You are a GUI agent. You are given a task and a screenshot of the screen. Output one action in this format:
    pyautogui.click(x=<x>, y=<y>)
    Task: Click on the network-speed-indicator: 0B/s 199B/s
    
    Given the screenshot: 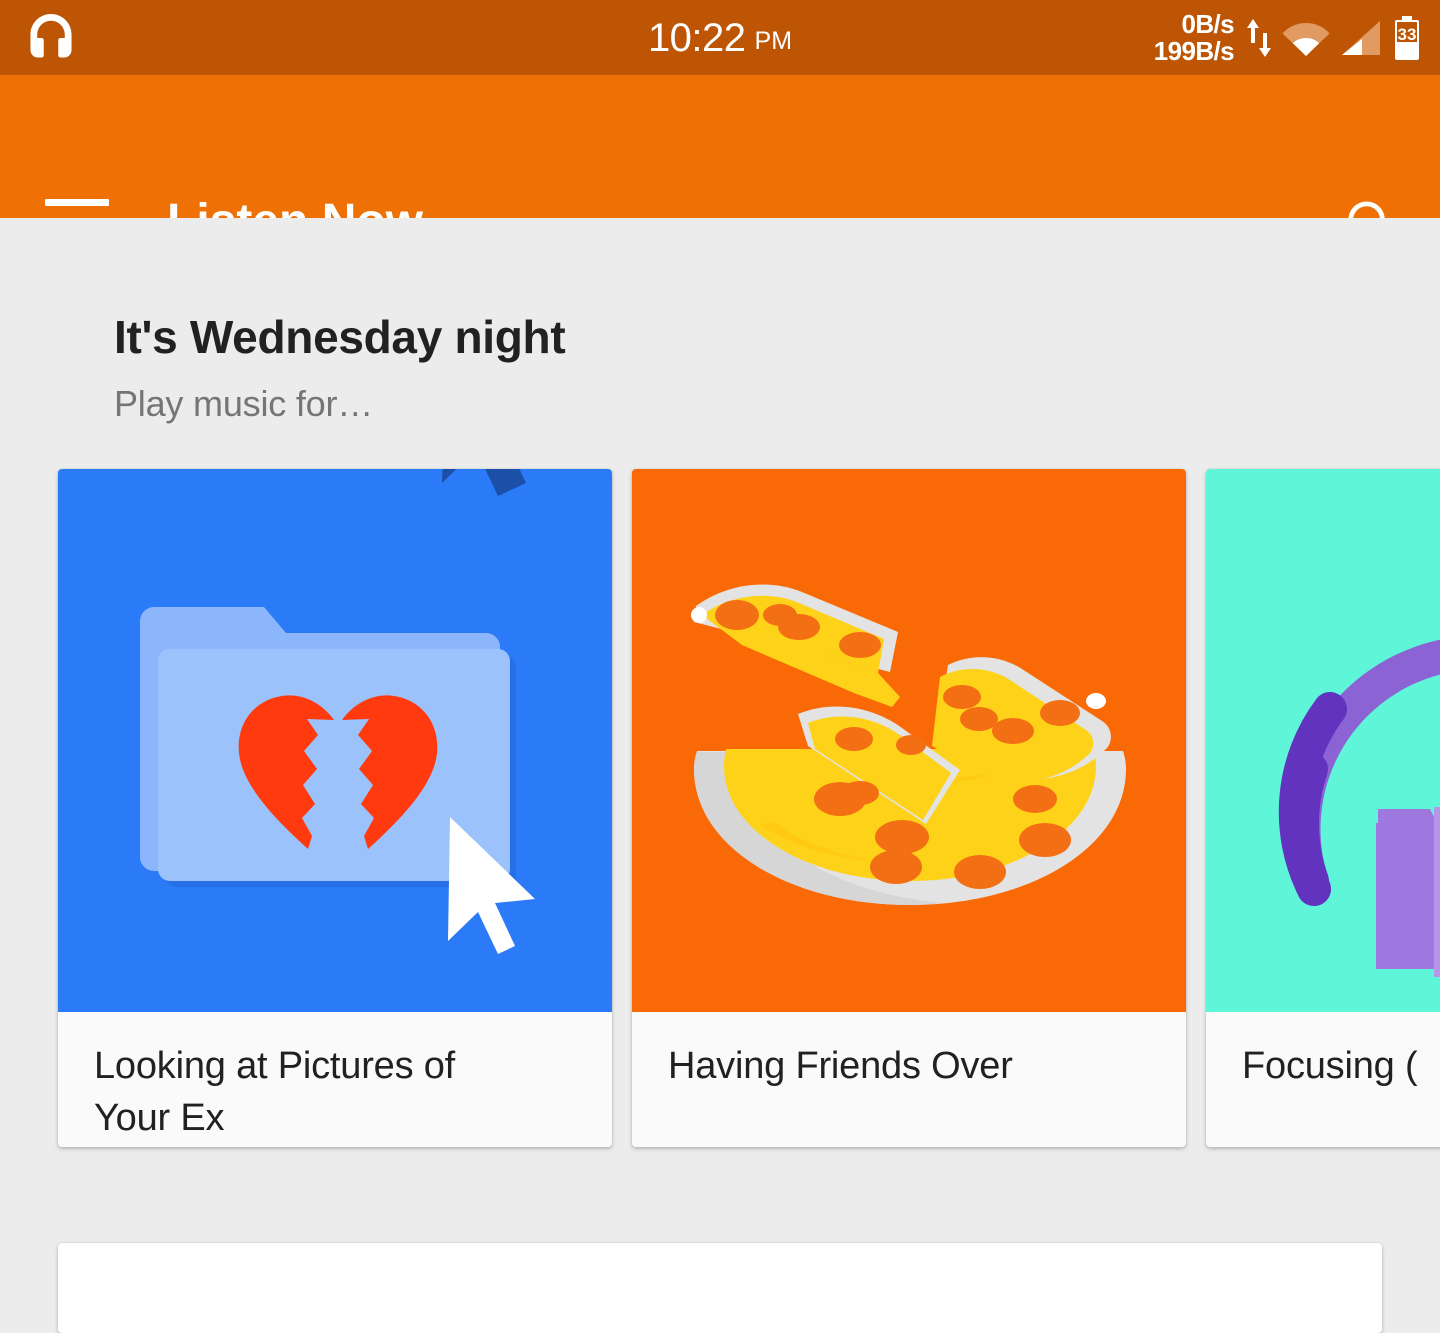 What is the action you would take?
    pyautogui.click(x=1194, y=37)
    